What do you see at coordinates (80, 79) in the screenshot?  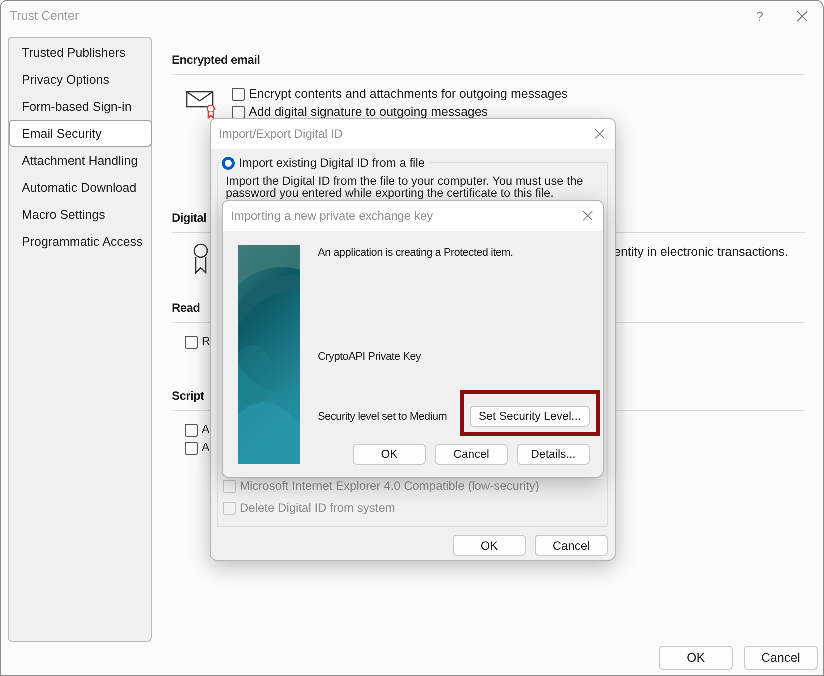 I see `sidebar-item: Privacy Options` at bounding box center [80, 79].